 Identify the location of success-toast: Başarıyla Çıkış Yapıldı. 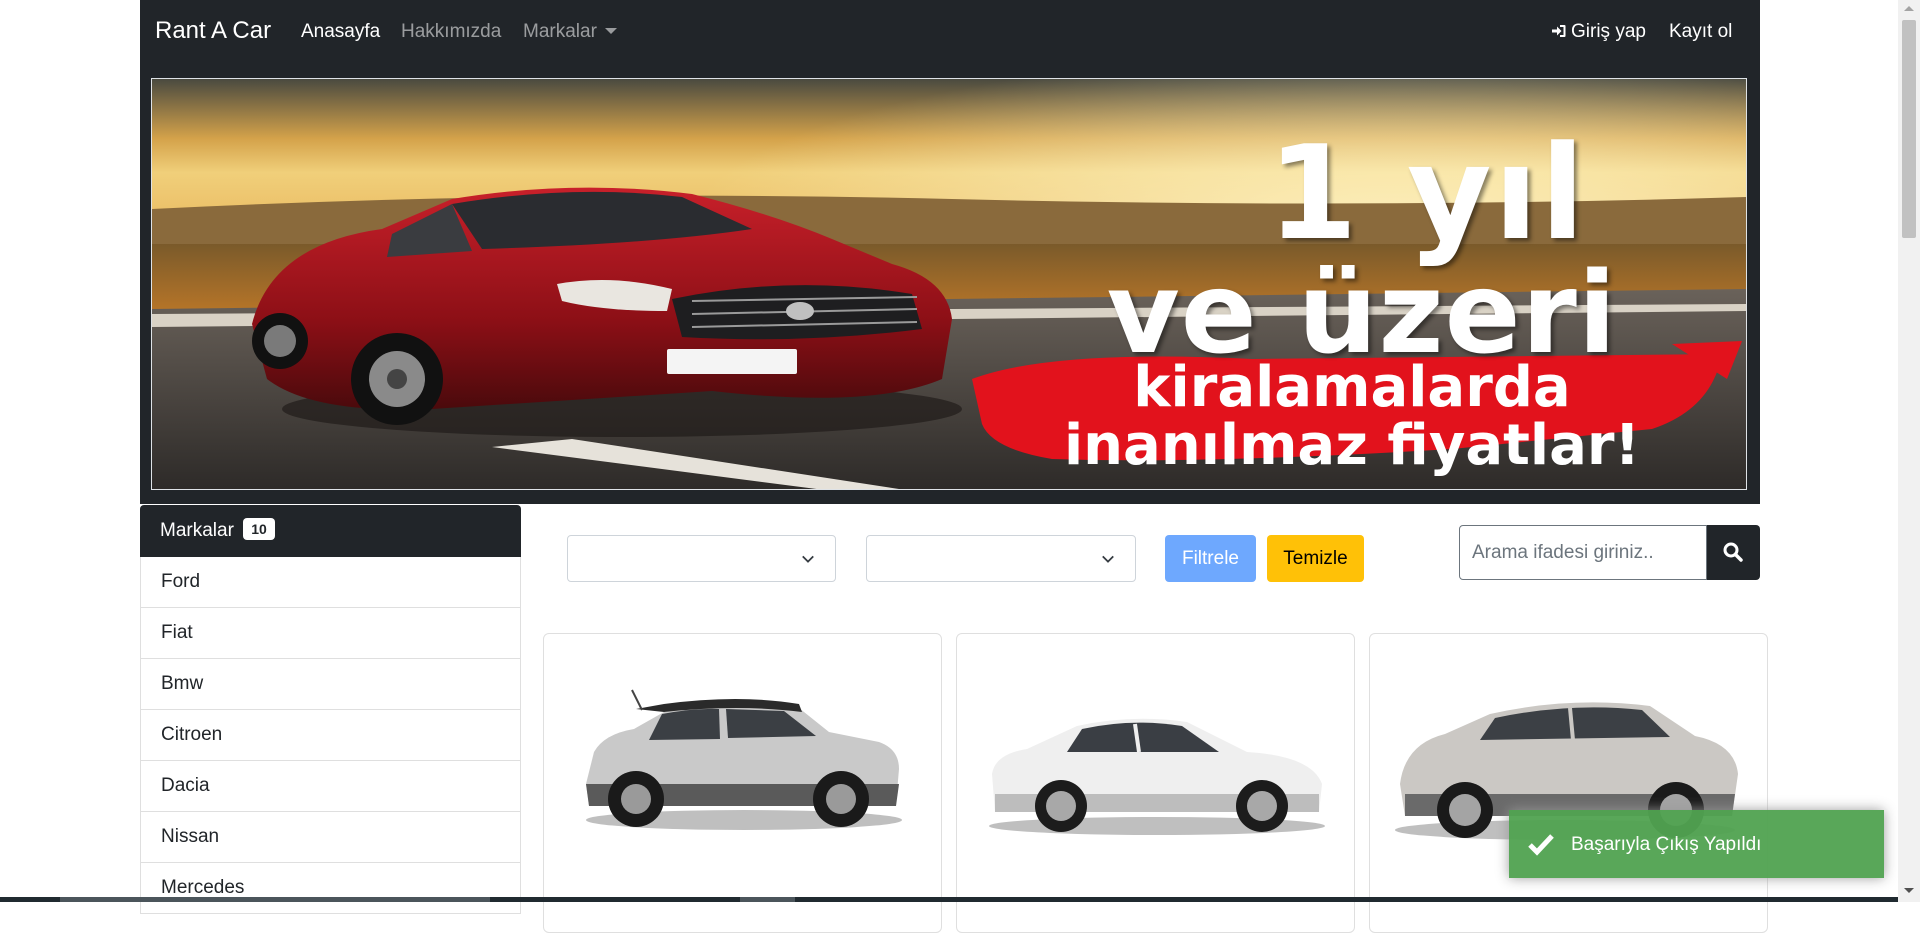
(1696, 844).